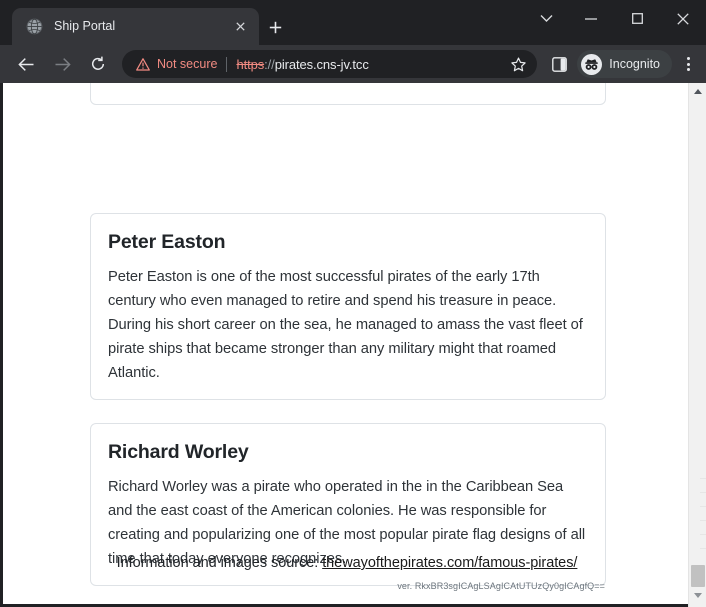 The image size is (706, 607). I want to click on new-tab-button, so click(275, 27).